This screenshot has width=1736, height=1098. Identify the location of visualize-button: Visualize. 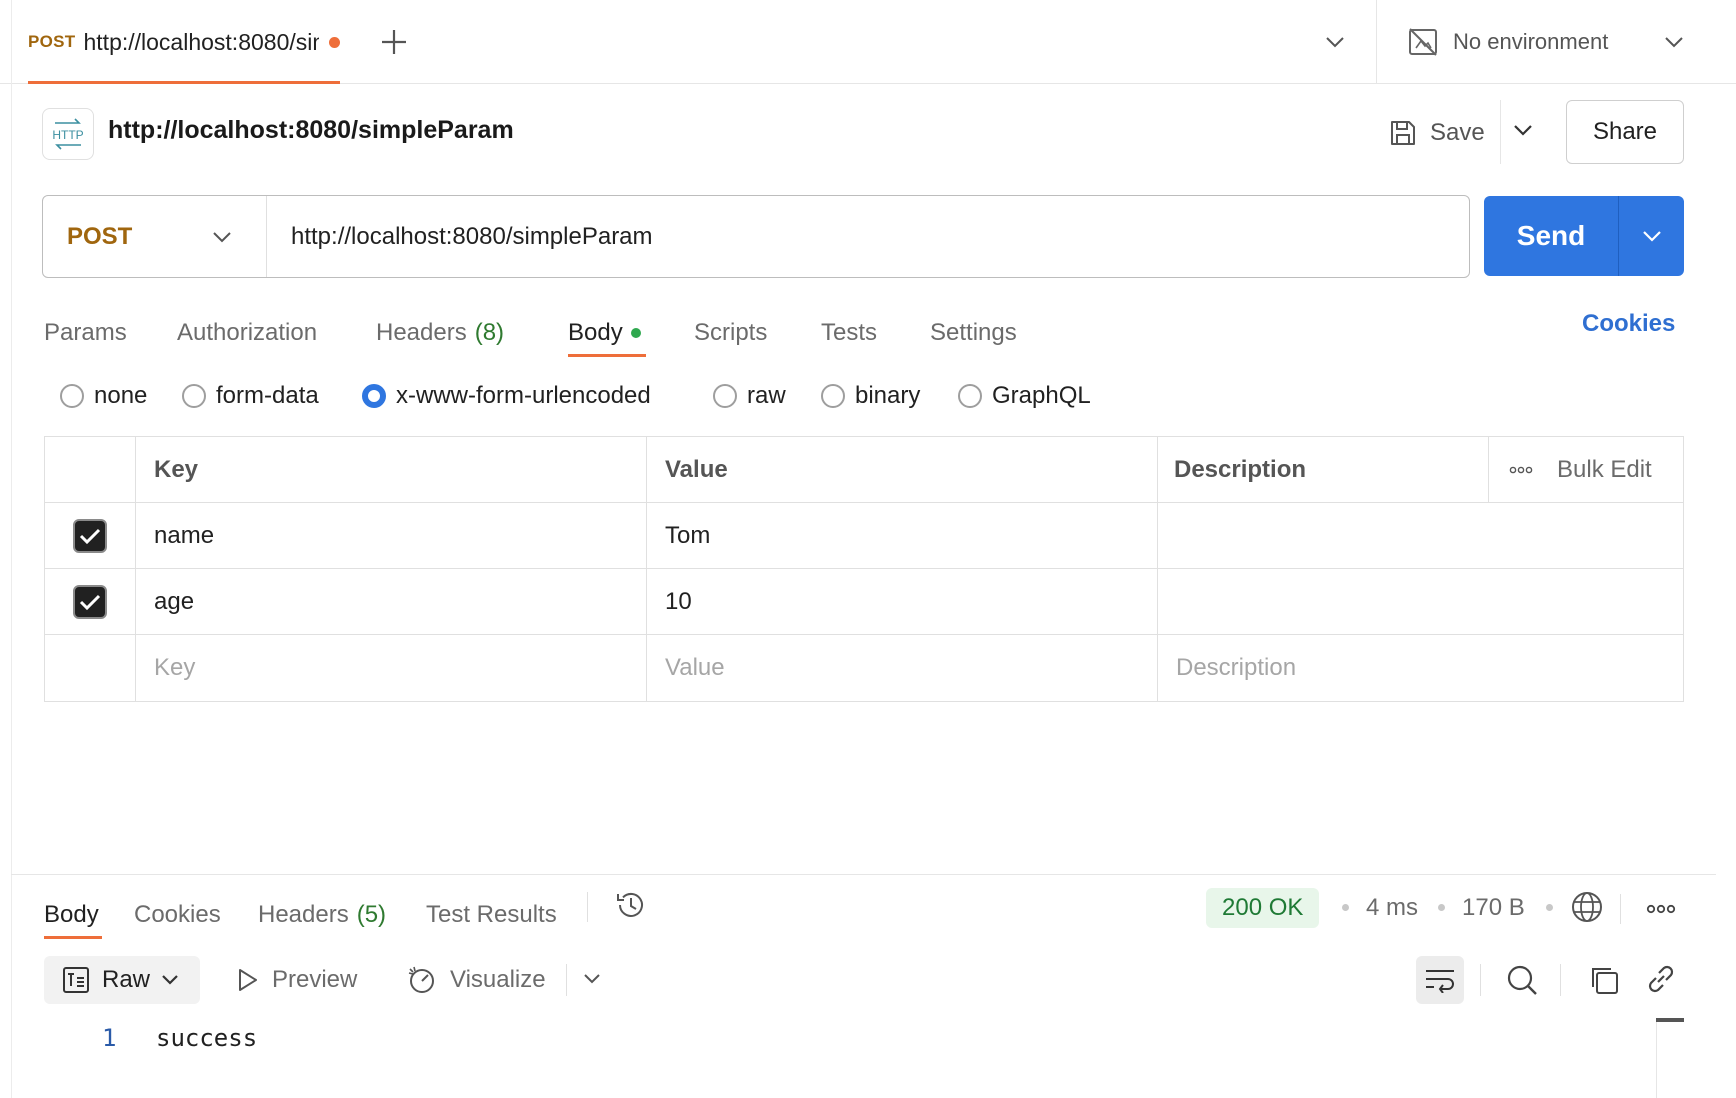
(476, 980).